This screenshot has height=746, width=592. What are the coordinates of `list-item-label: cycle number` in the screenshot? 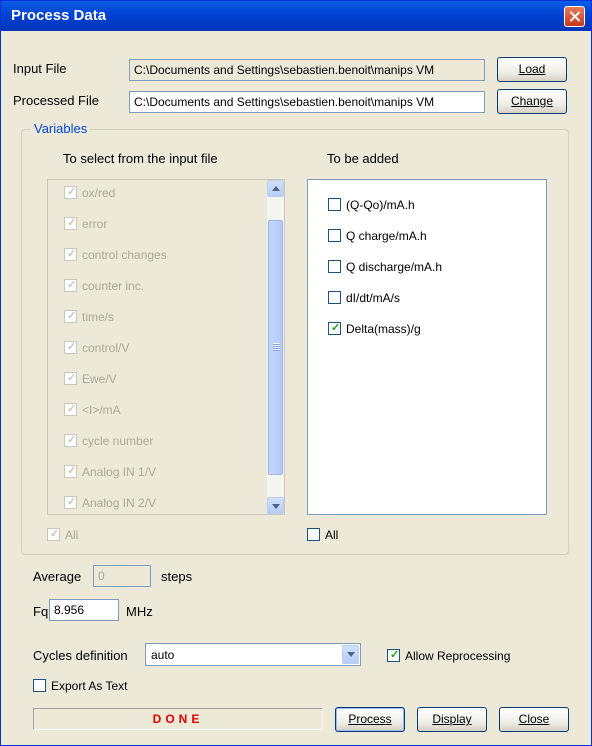 It's located at (118, 441).